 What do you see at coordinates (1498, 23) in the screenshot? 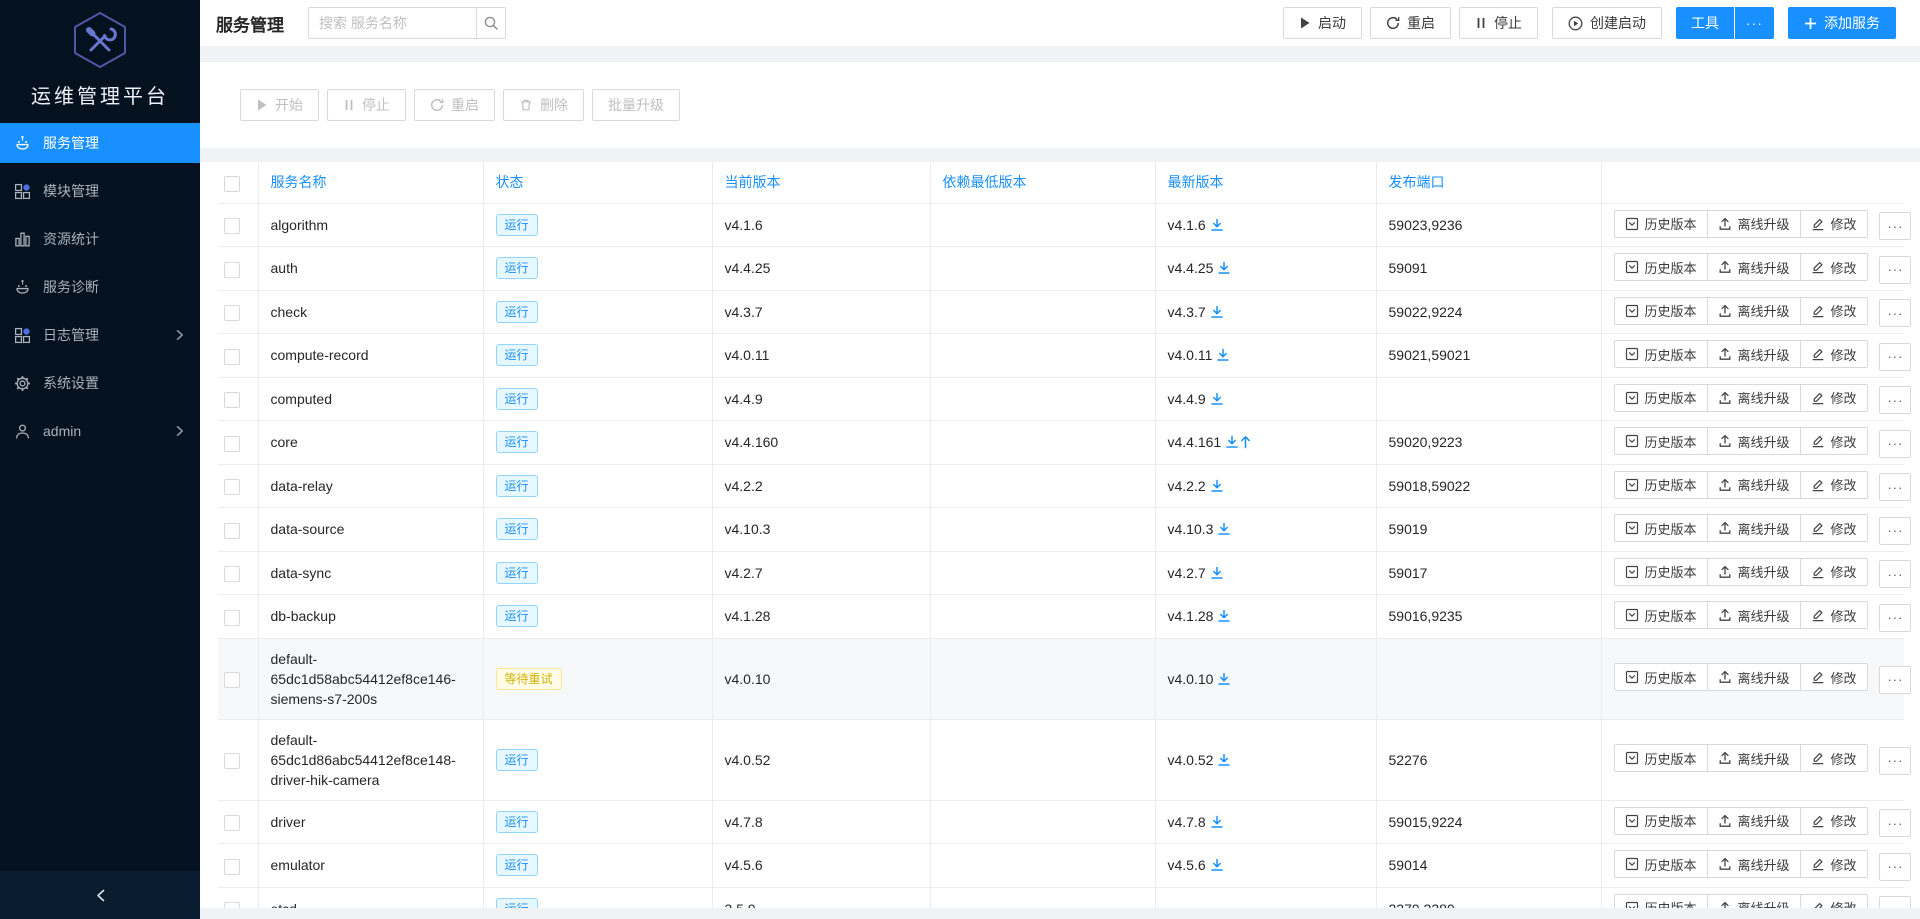
I see `stop-services-button: 停止` at bounding box center [1498, 23].